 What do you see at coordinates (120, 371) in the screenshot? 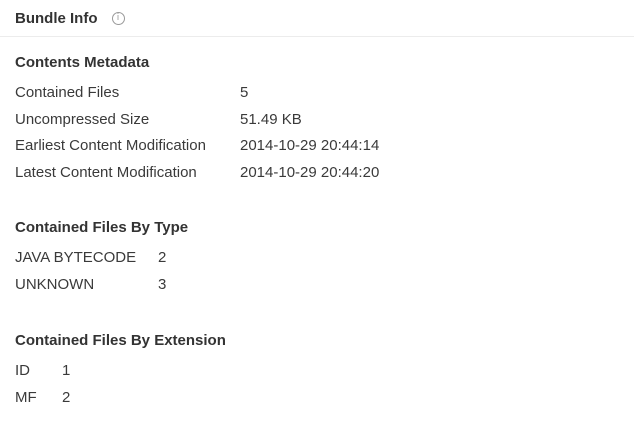
I see `extension-row: ID 1` at bounding box center [120, 371].